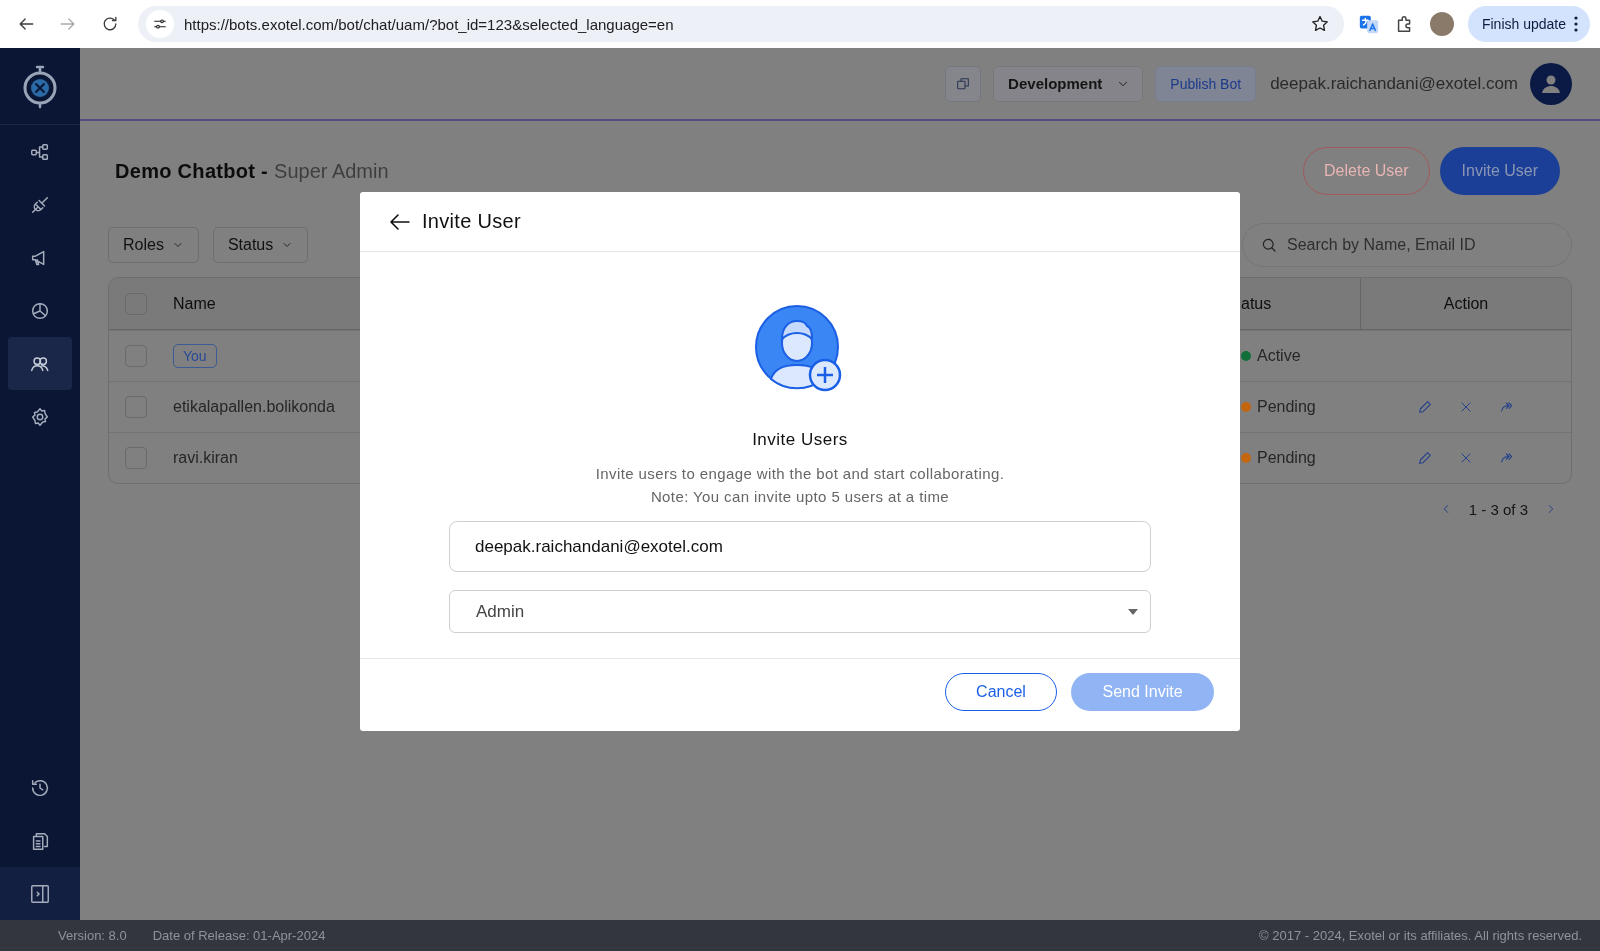  I want to click on user-name: ravi.kiran, so click(205, 458).